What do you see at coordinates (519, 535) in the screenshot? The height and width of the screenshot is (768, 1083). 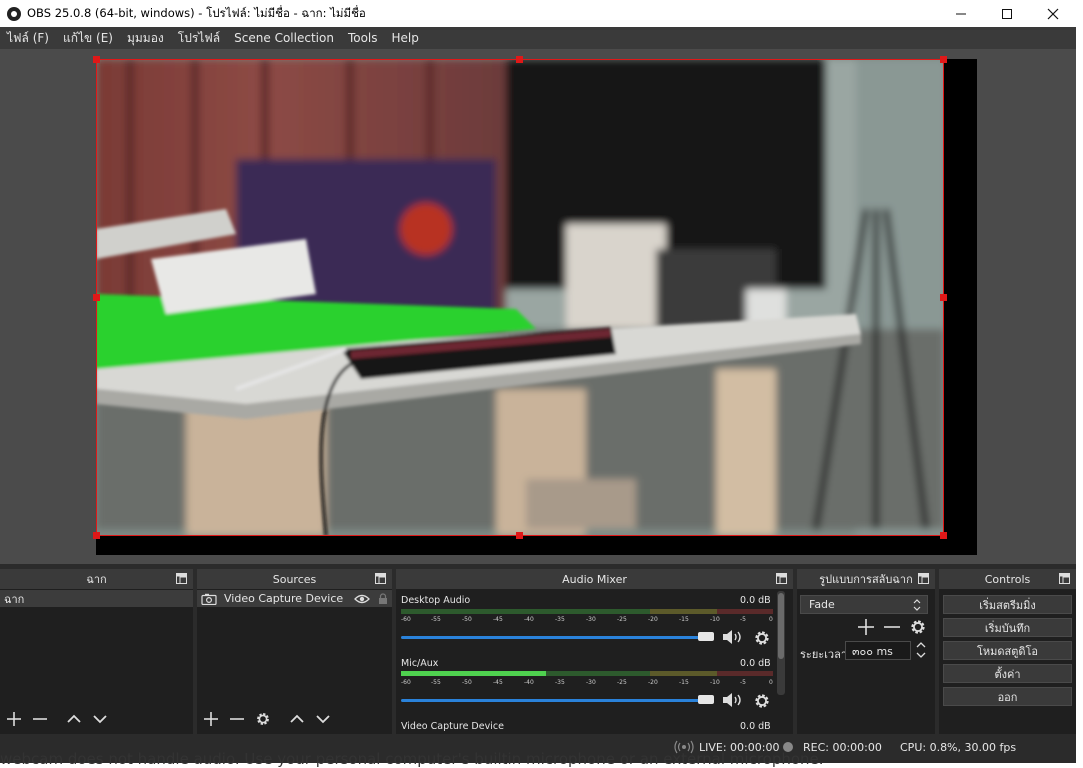 I see `resize-handle-bottom` at bounding box center [519, 535].